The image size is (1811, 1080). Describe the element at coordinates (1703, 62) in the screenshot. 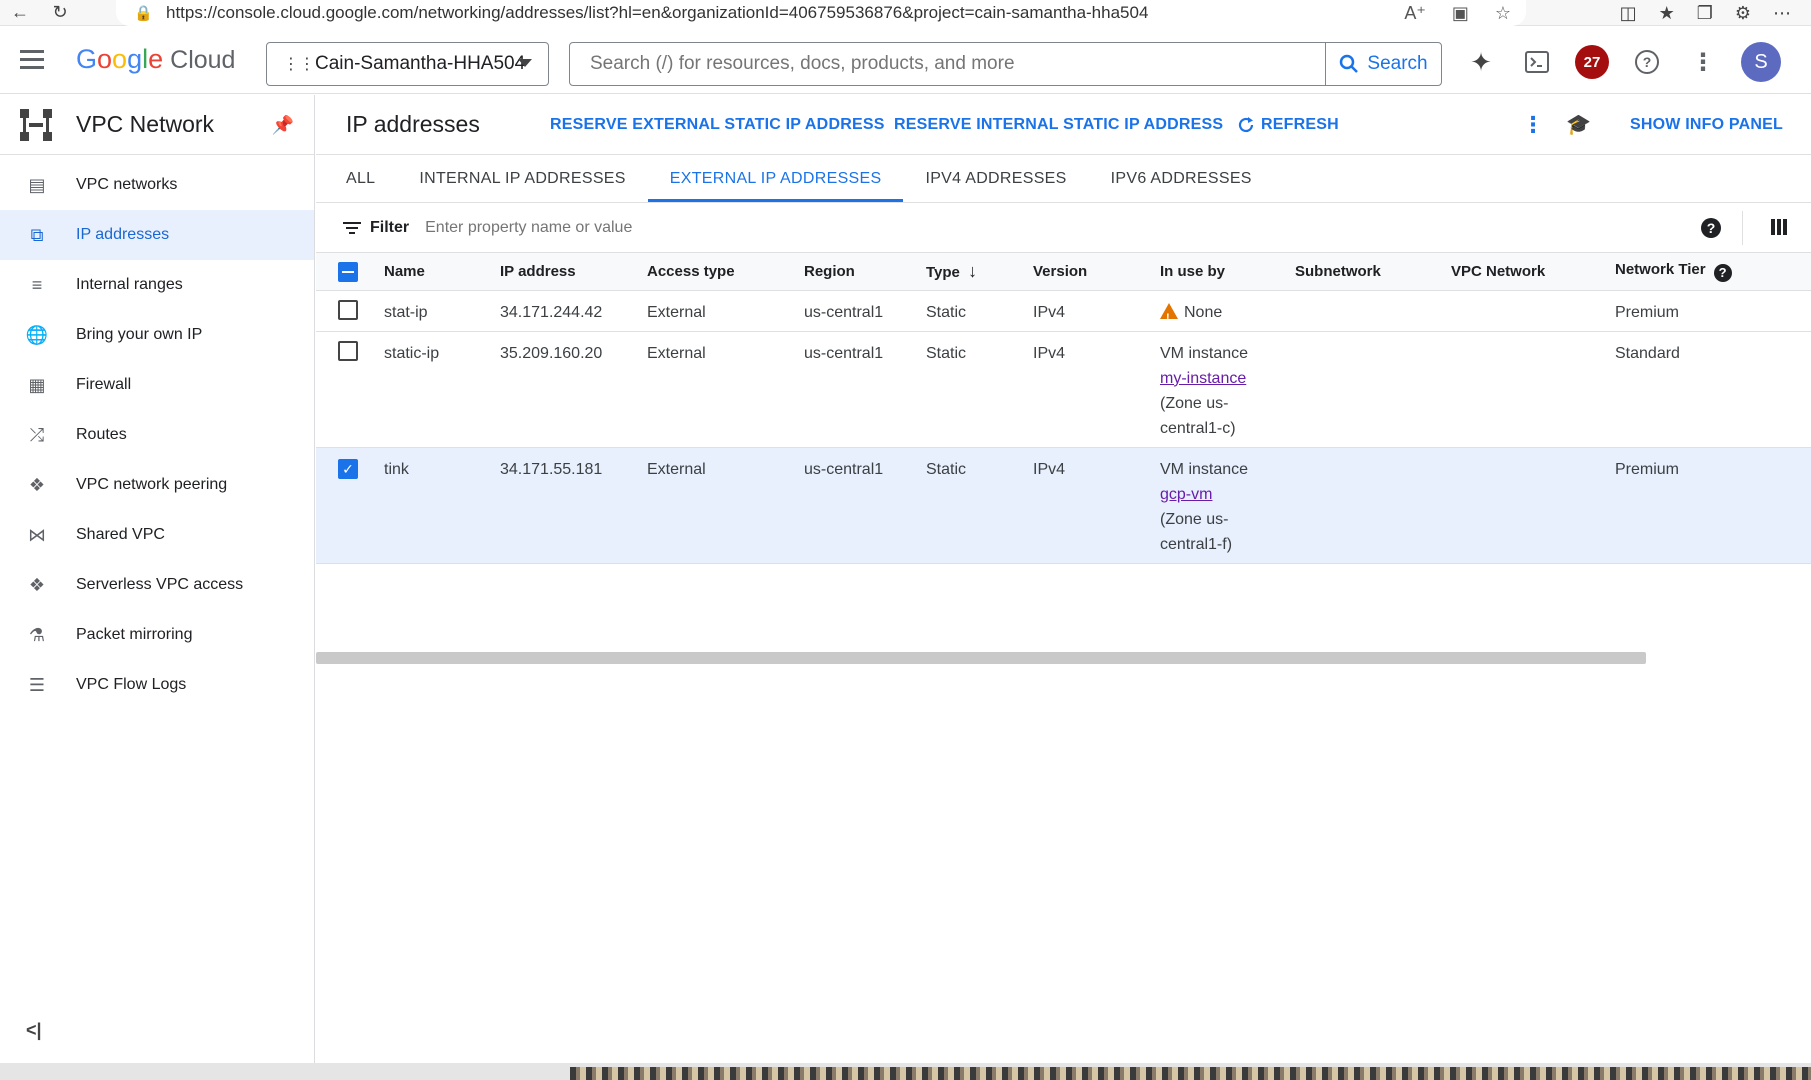

I see `more-vert-icon: ⋮` at that location.